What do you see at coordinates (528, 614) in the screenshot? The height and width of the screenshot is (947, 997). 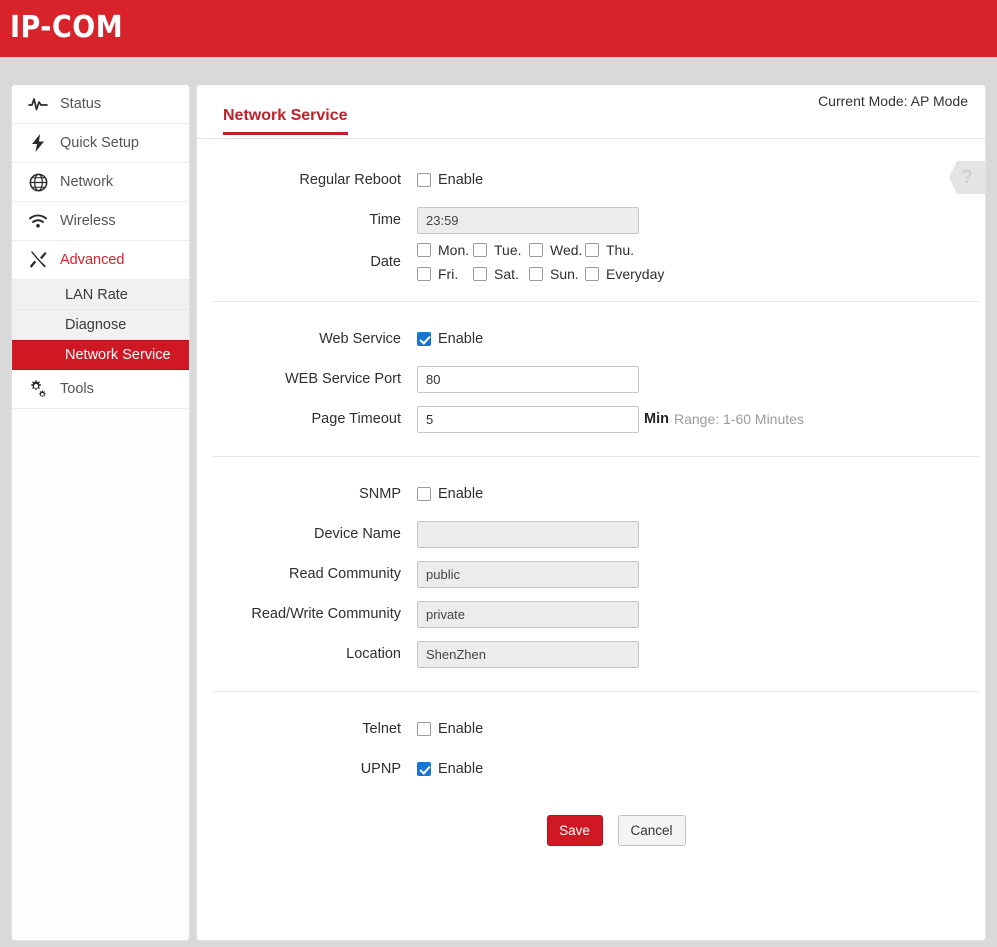 I see `rw-community-input` at bounding box center [528, 614].